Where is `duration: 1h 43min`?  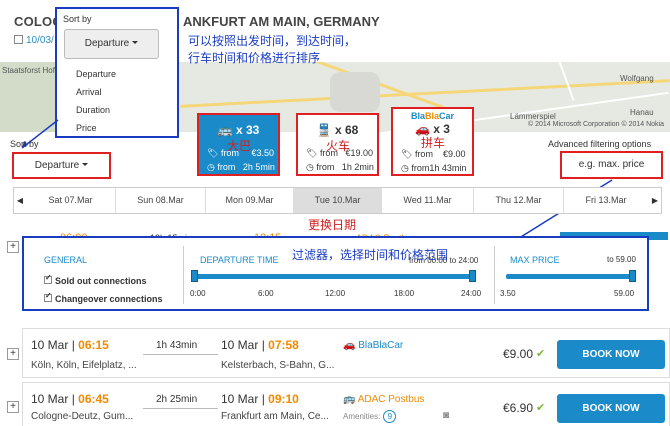
duration: 1h 43min is located at coordinates (177, 345).